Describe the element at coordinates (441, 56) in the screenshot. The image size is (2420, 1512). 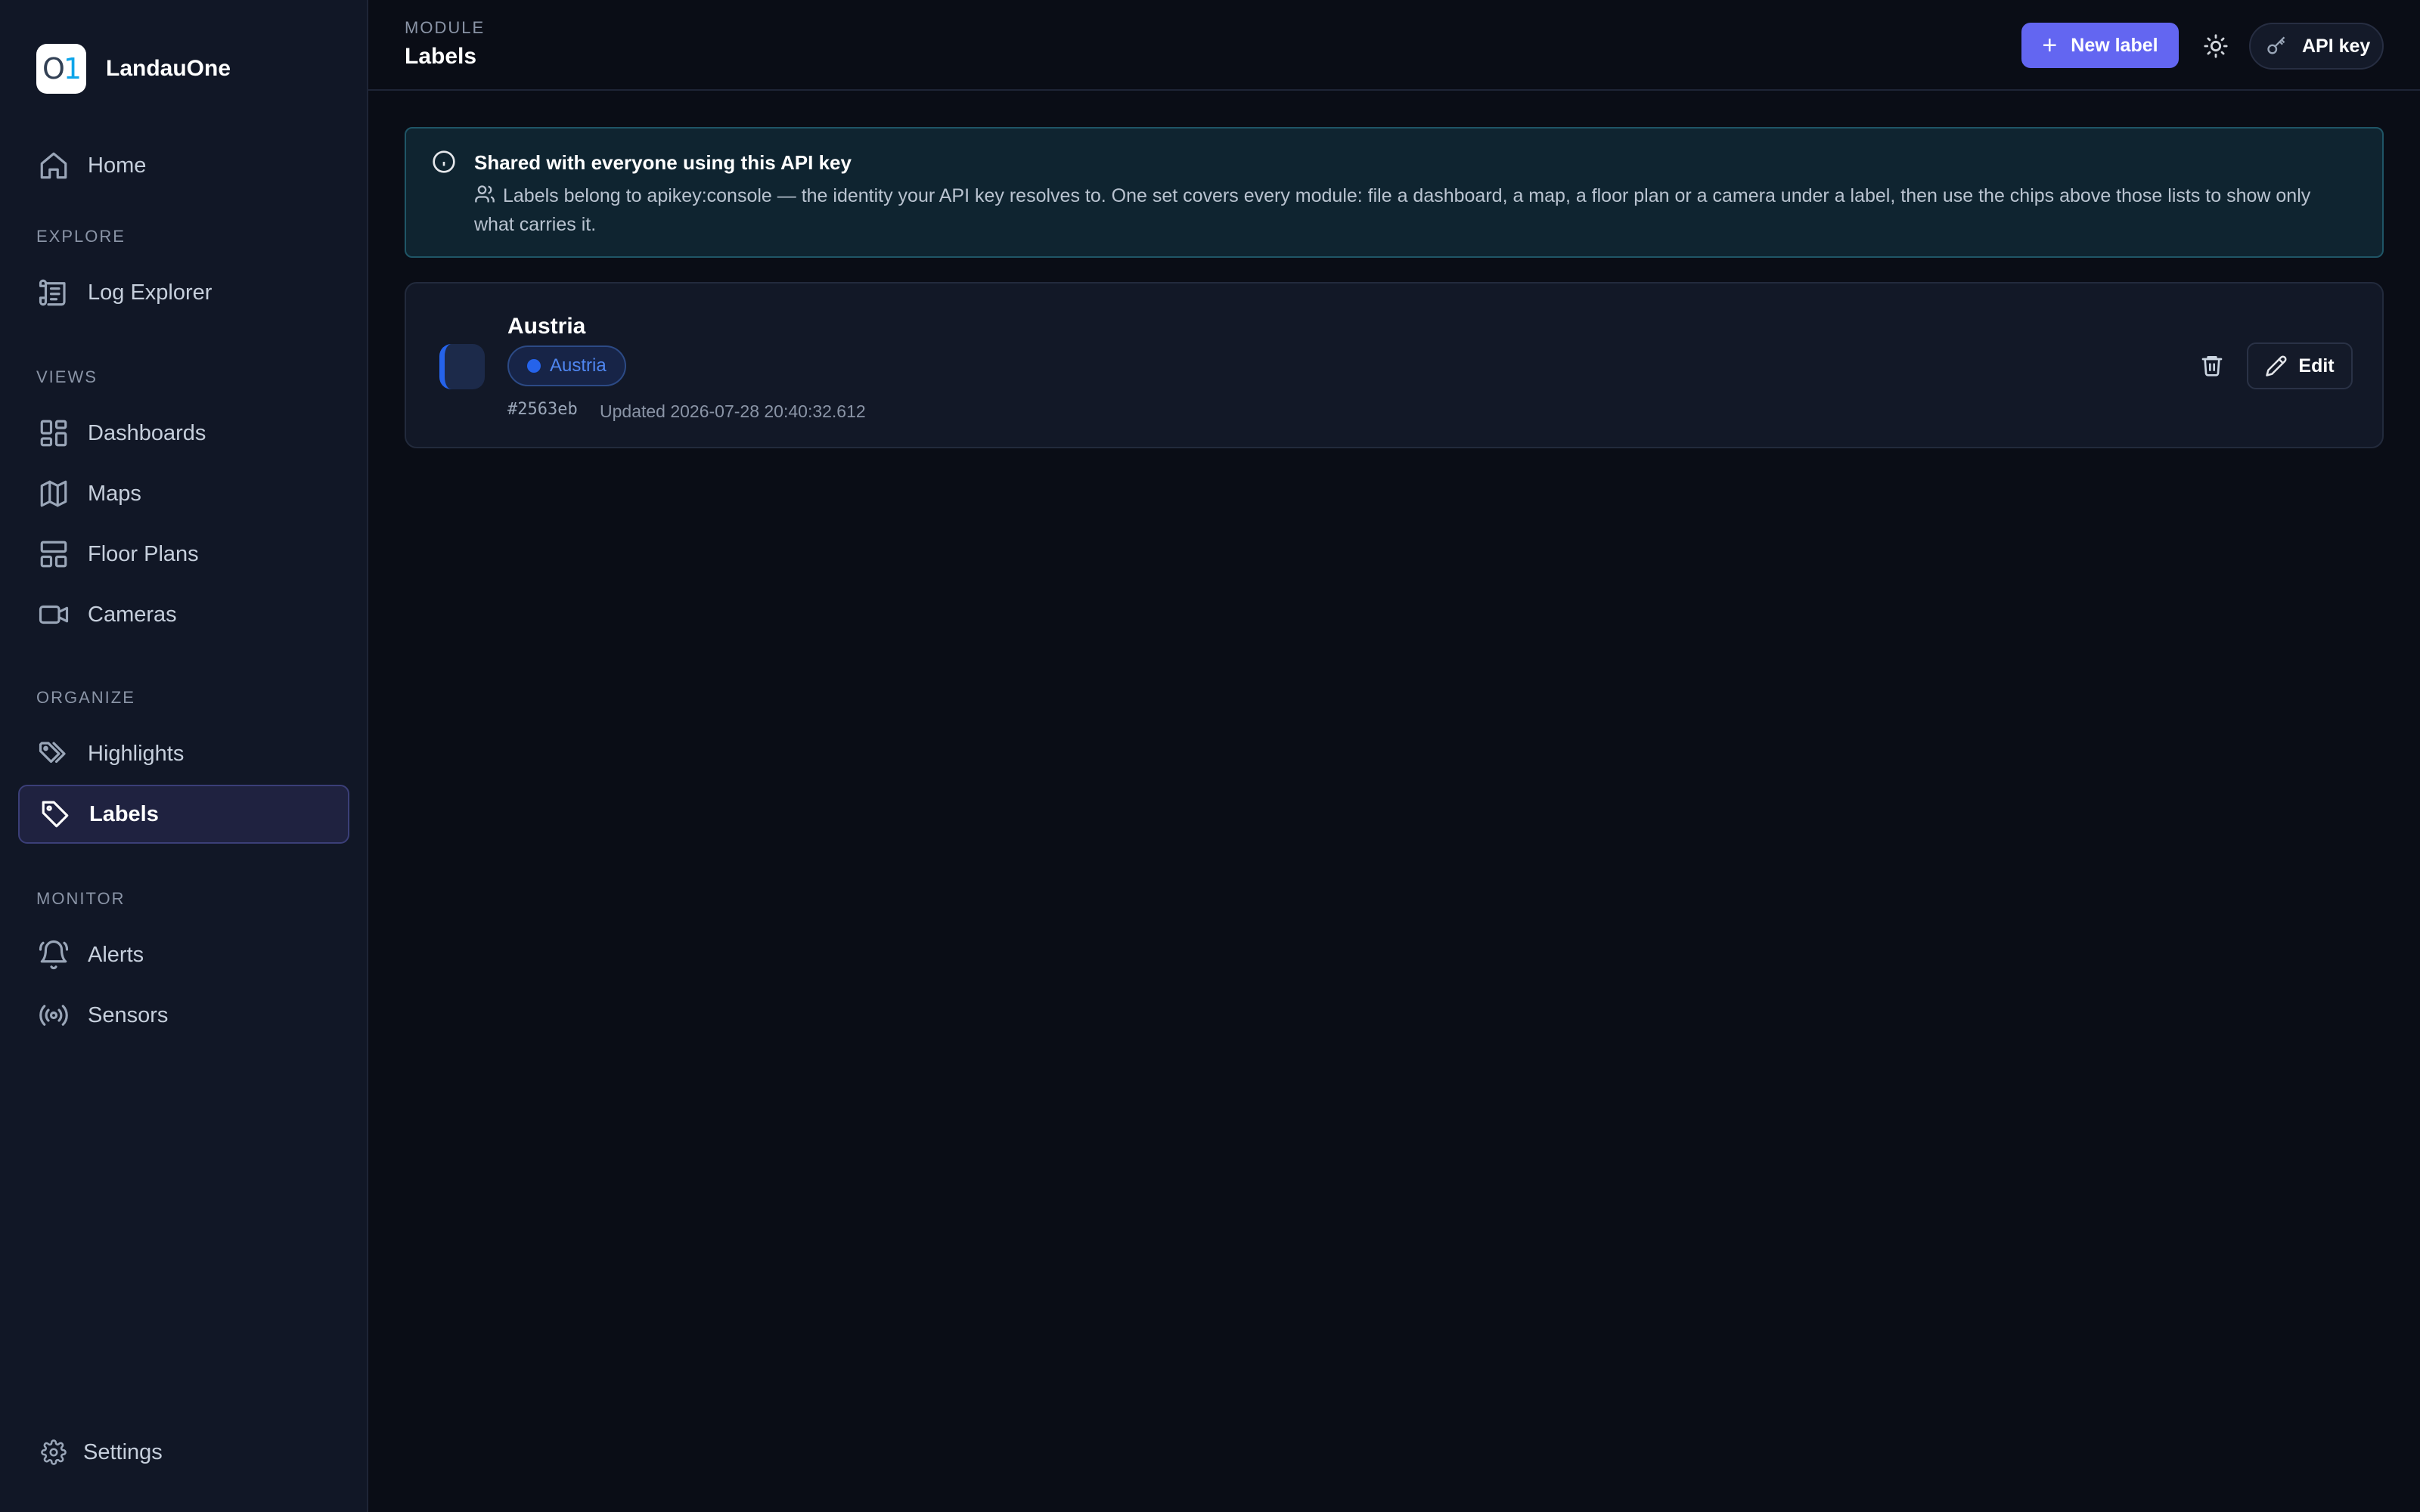
I see `page-title: Labels` at that location.